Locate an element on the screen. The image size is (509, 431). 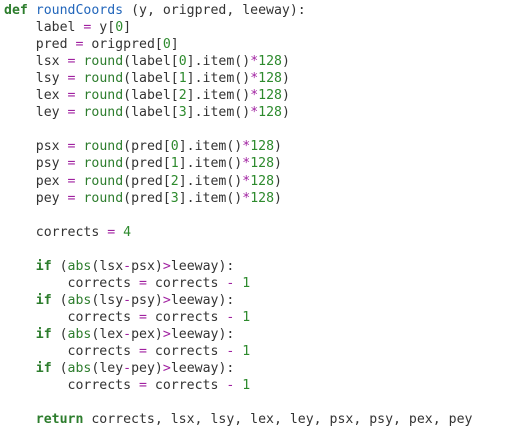
code-token: 2 is located at coordinates (174, 181).